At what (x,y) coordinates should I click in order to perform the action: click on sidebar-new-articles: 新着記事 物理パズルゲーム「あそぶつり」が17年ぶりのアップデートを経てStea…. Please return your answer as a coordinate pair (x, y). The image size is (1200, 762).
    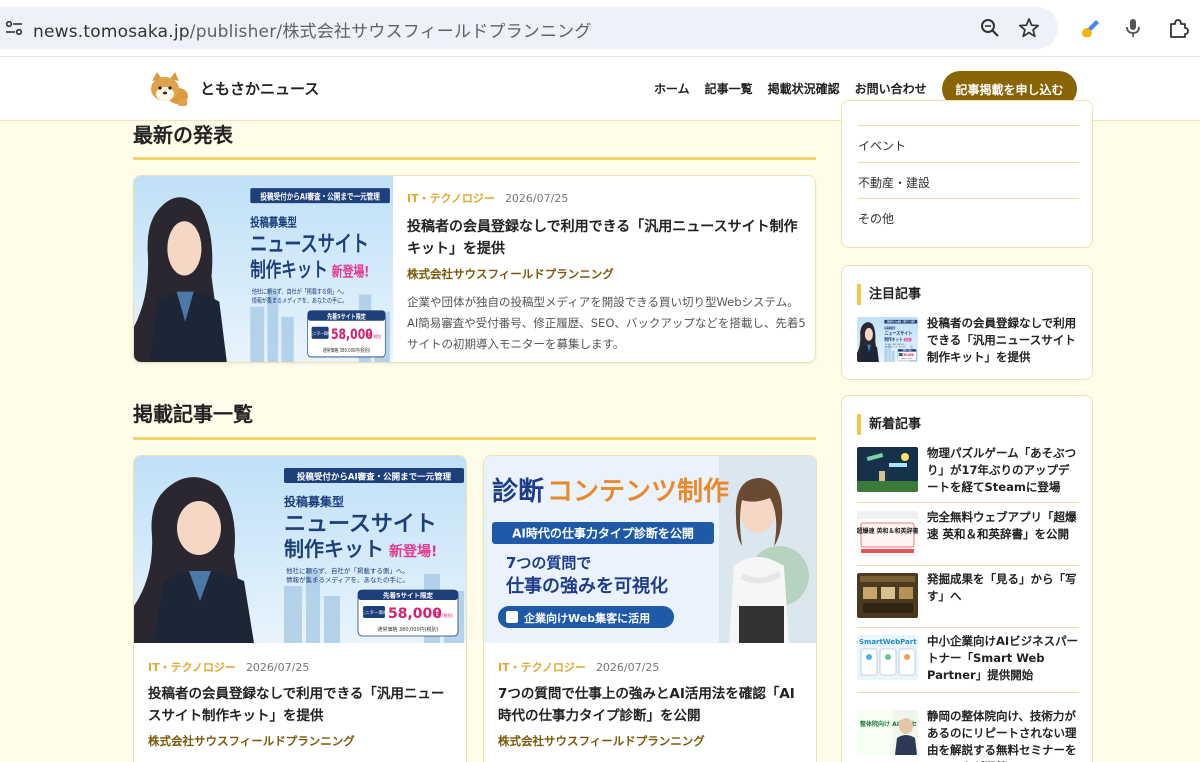
    Looking at the image, I should click on (967, 578).